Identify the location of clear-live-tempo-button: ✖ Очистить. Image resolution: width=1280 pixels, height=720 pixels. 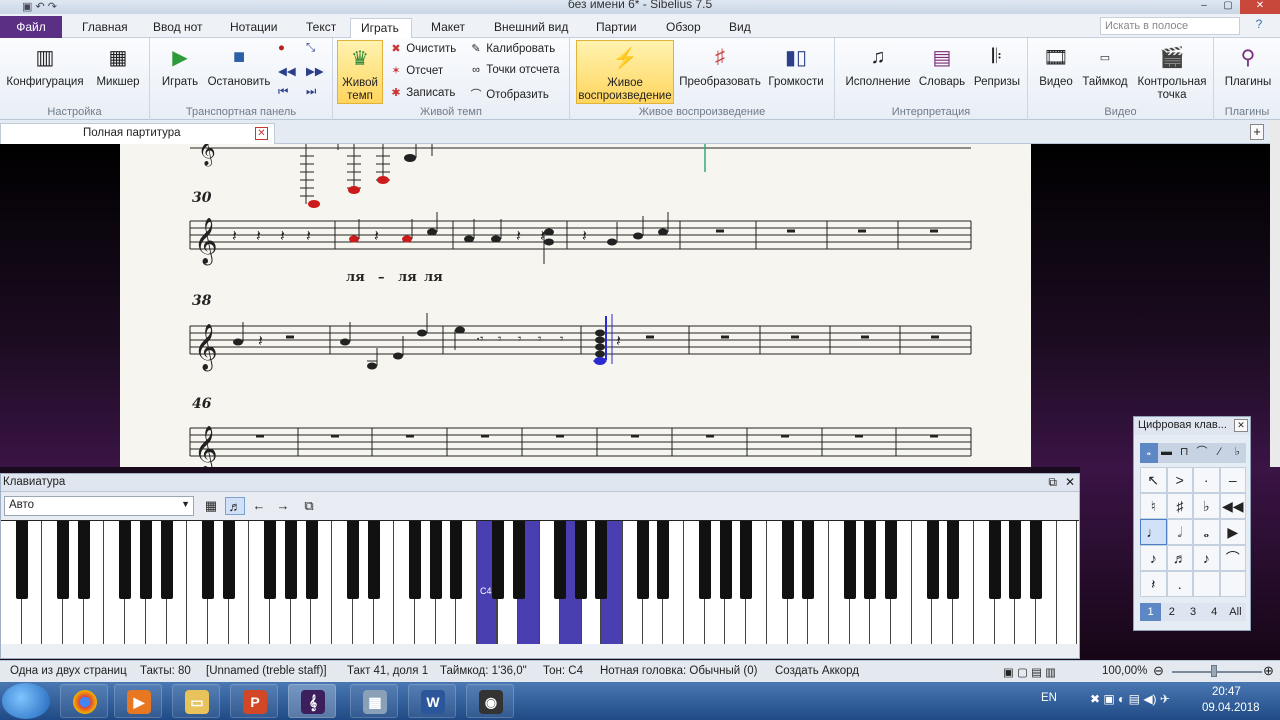
(422, 48).